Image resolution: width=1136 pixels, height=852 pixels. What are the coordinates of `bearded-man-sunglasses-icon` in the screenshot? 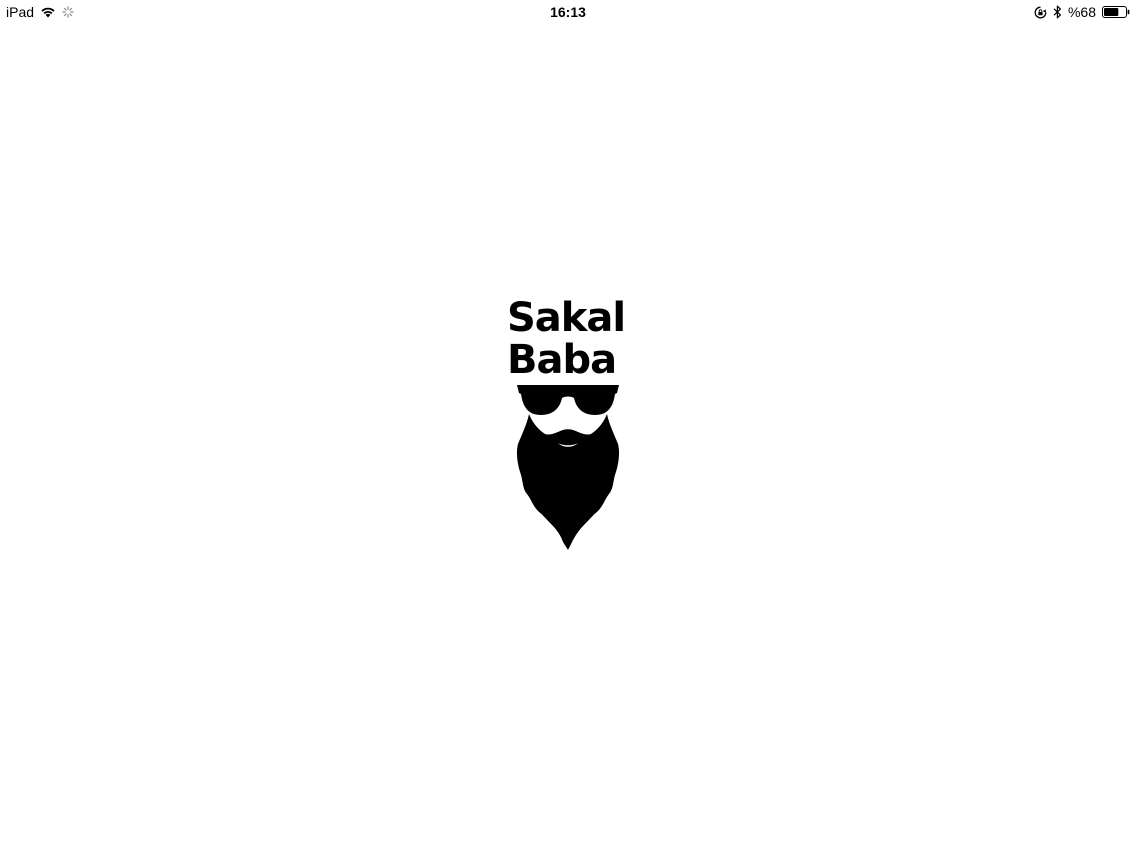 It's located at (568, 467).